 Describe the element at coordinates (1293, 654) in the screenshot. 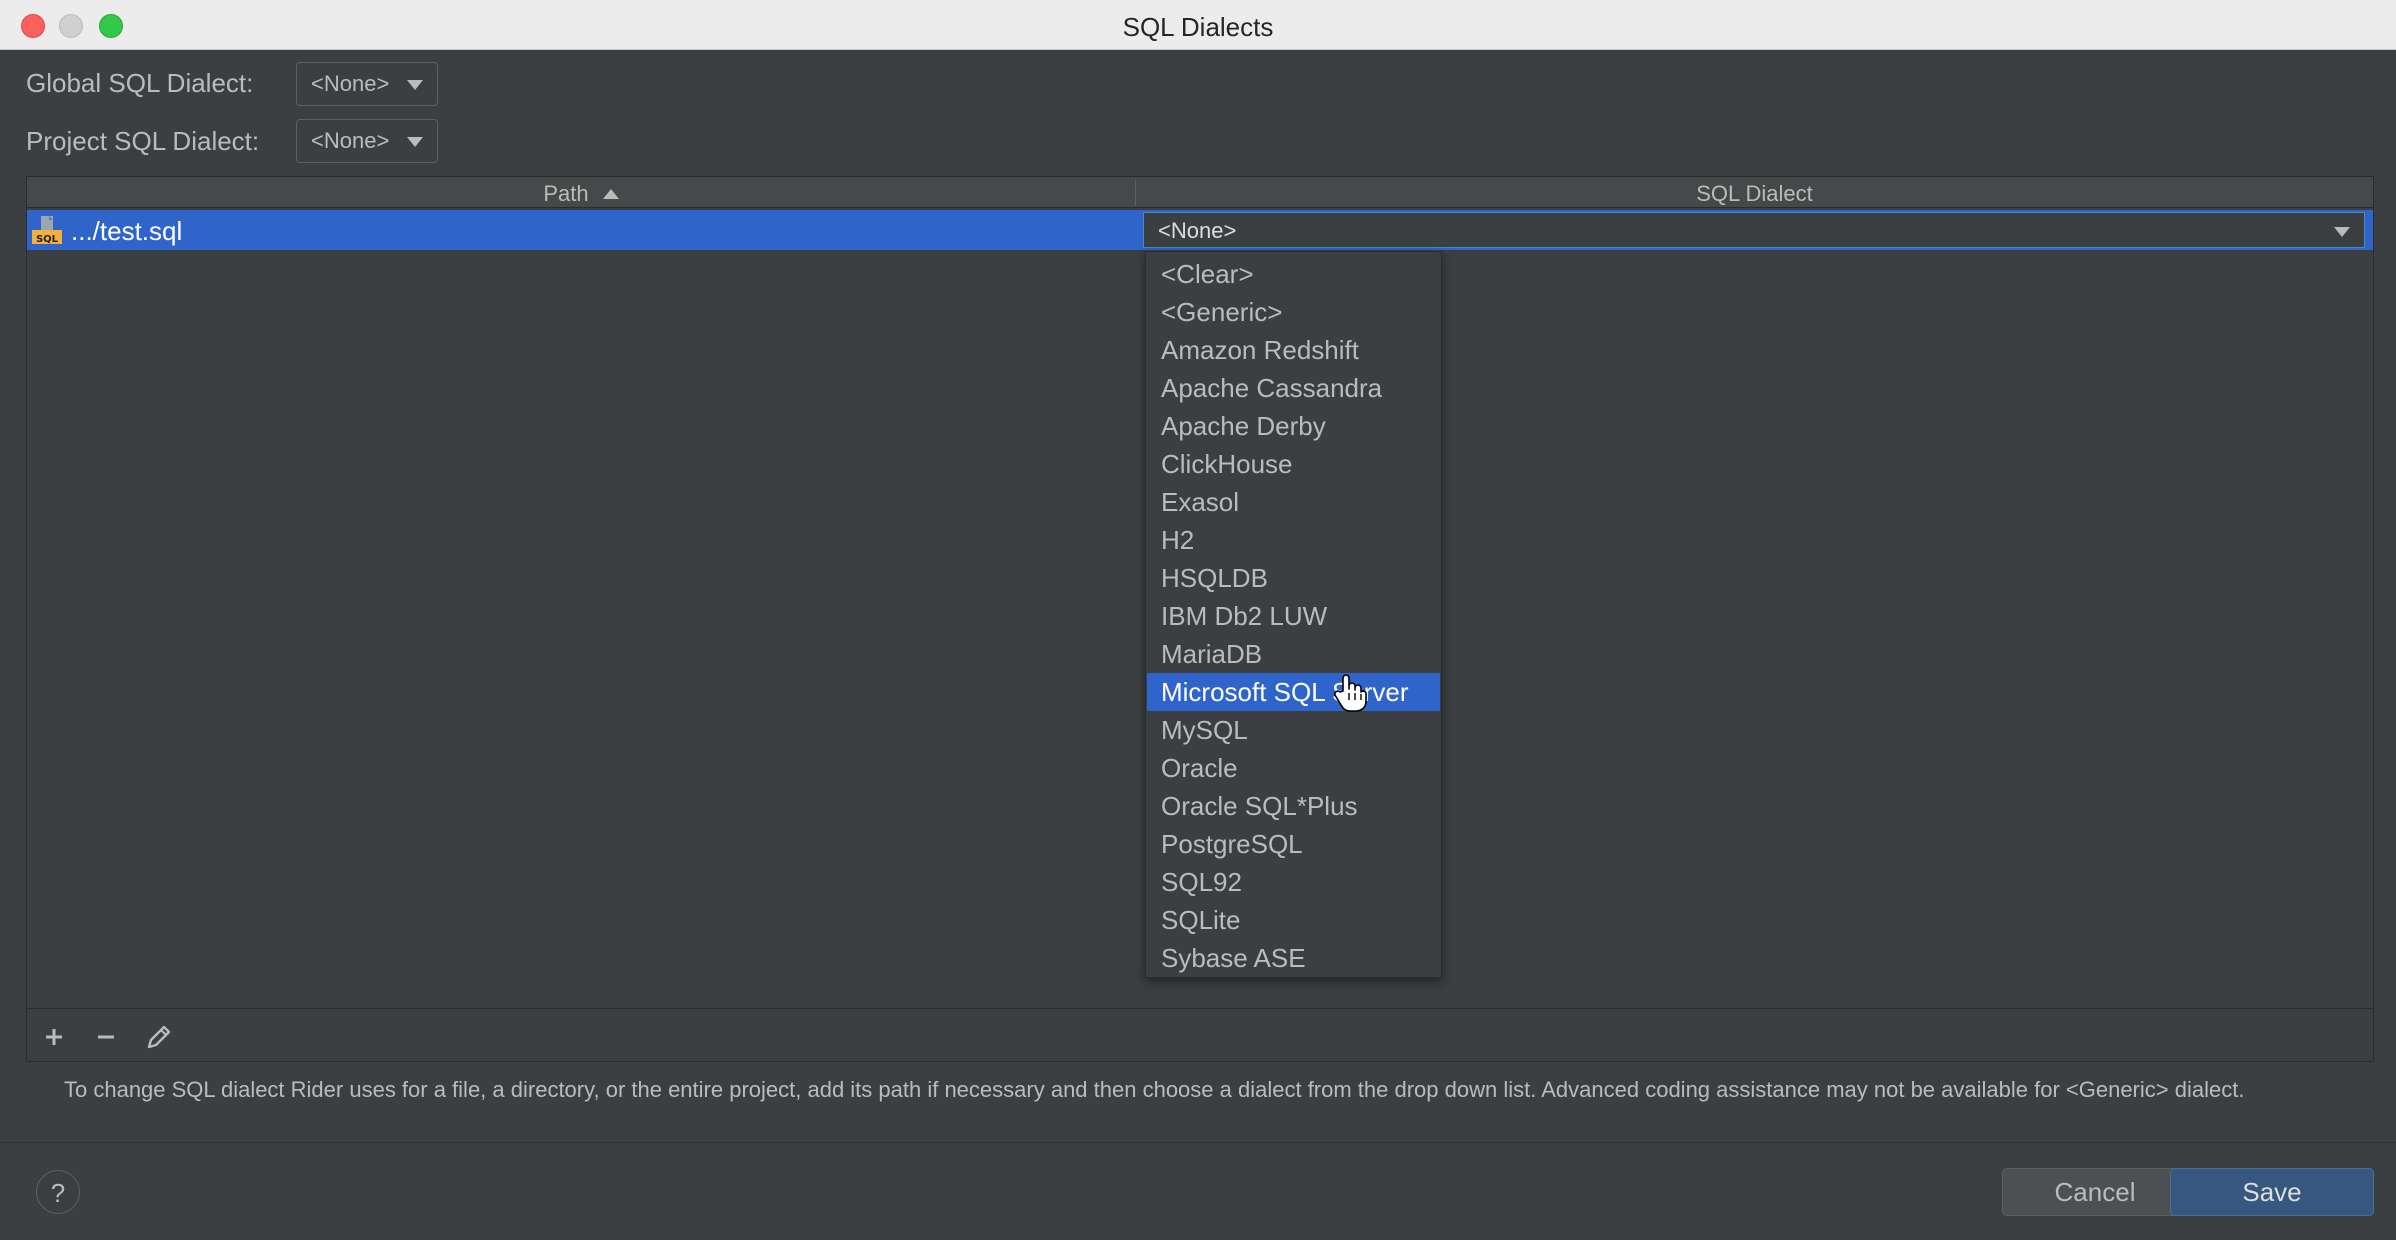

I see `dropdown-option: MariaDB` at that location.